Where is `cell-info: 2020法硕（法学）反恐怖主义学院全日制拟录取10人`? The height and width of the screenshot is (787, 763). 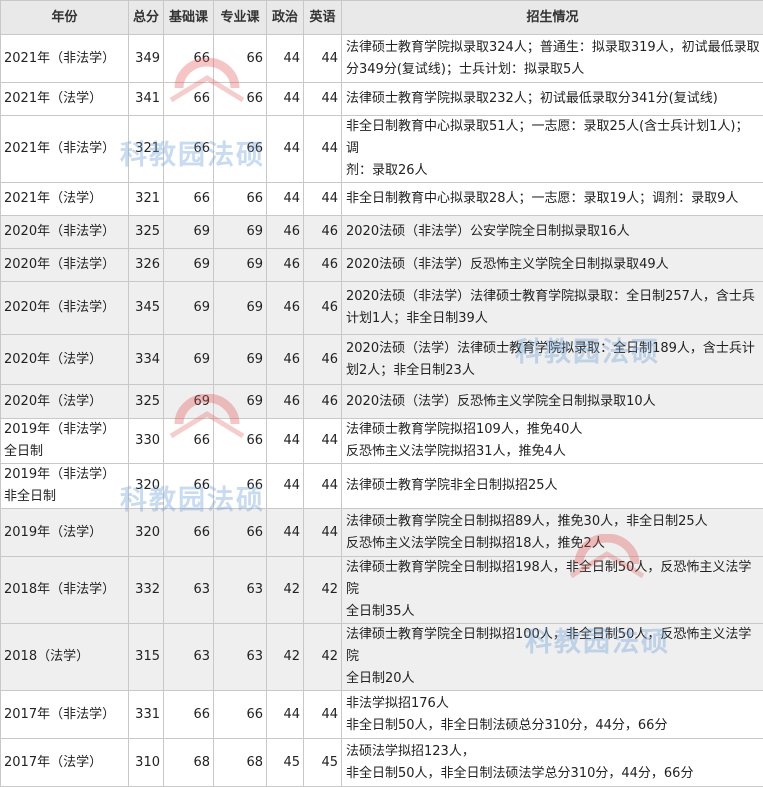
cell-info: 2020法硕（法学）反恐怖主义学院全日制拟录取10人 is located at coordinates (552, 402).